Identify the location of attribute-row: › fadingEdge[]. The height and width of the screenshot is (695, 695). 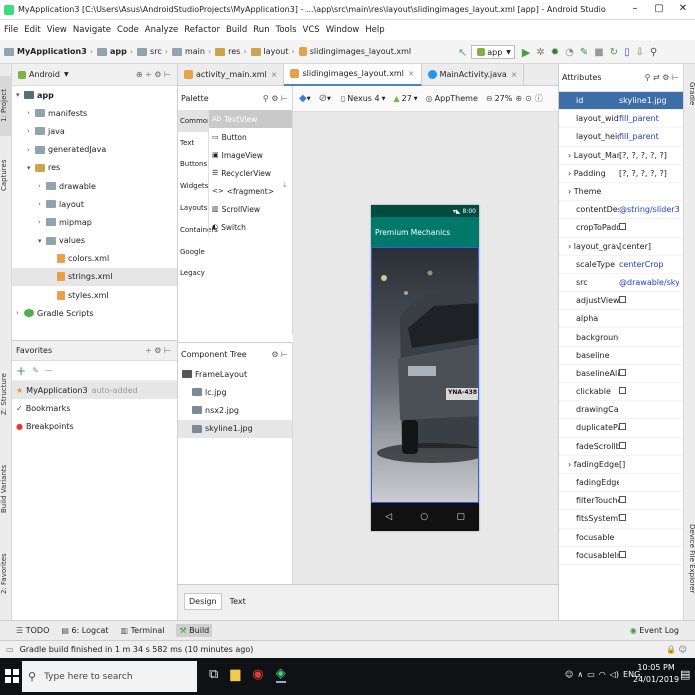
(621, 465).